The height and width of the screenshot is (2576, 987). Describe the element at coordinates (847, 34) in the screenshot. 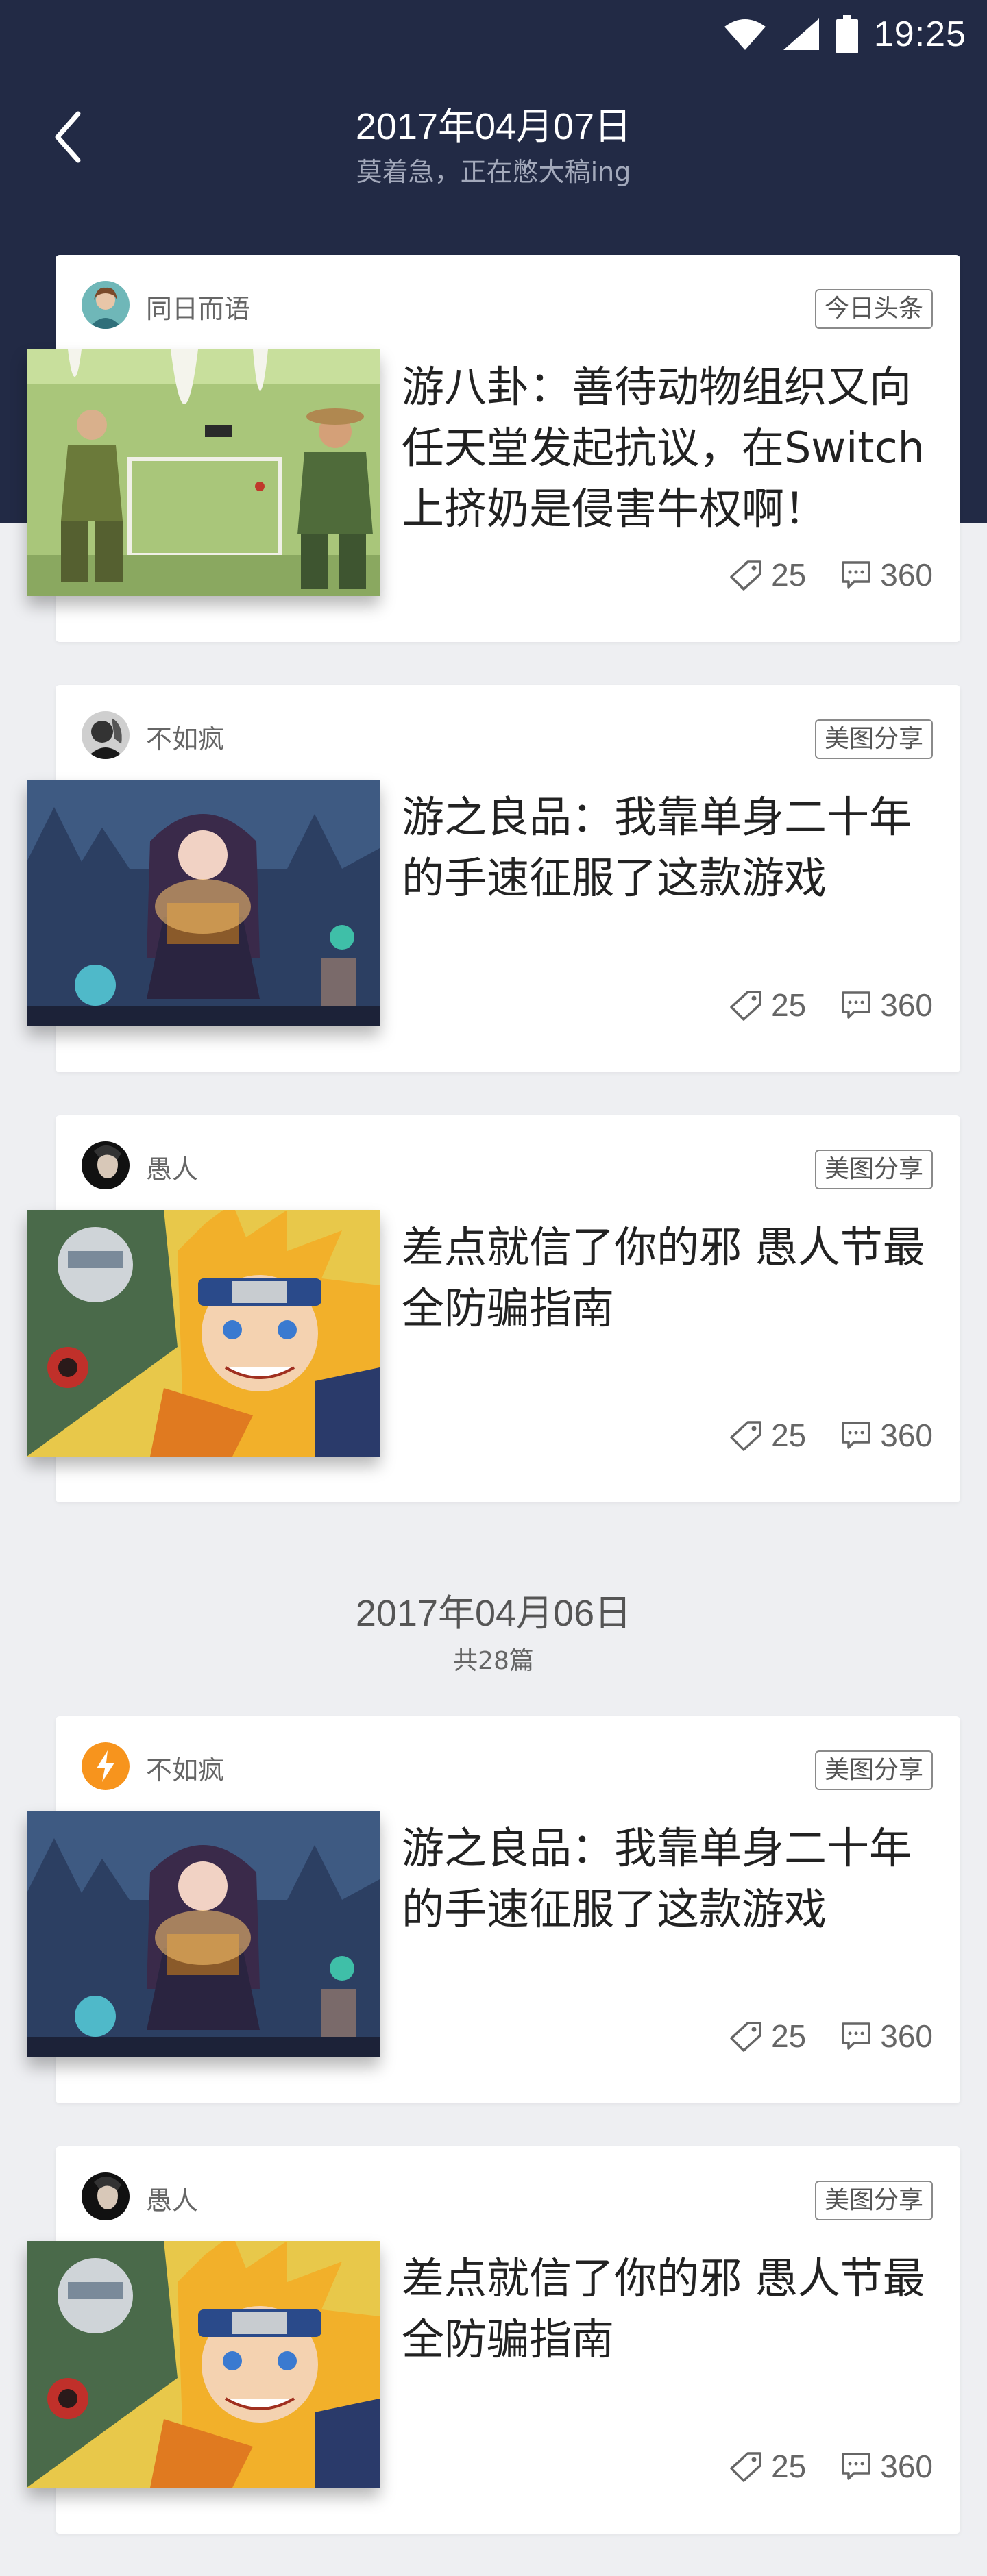

I see `battery-icon` at that location.